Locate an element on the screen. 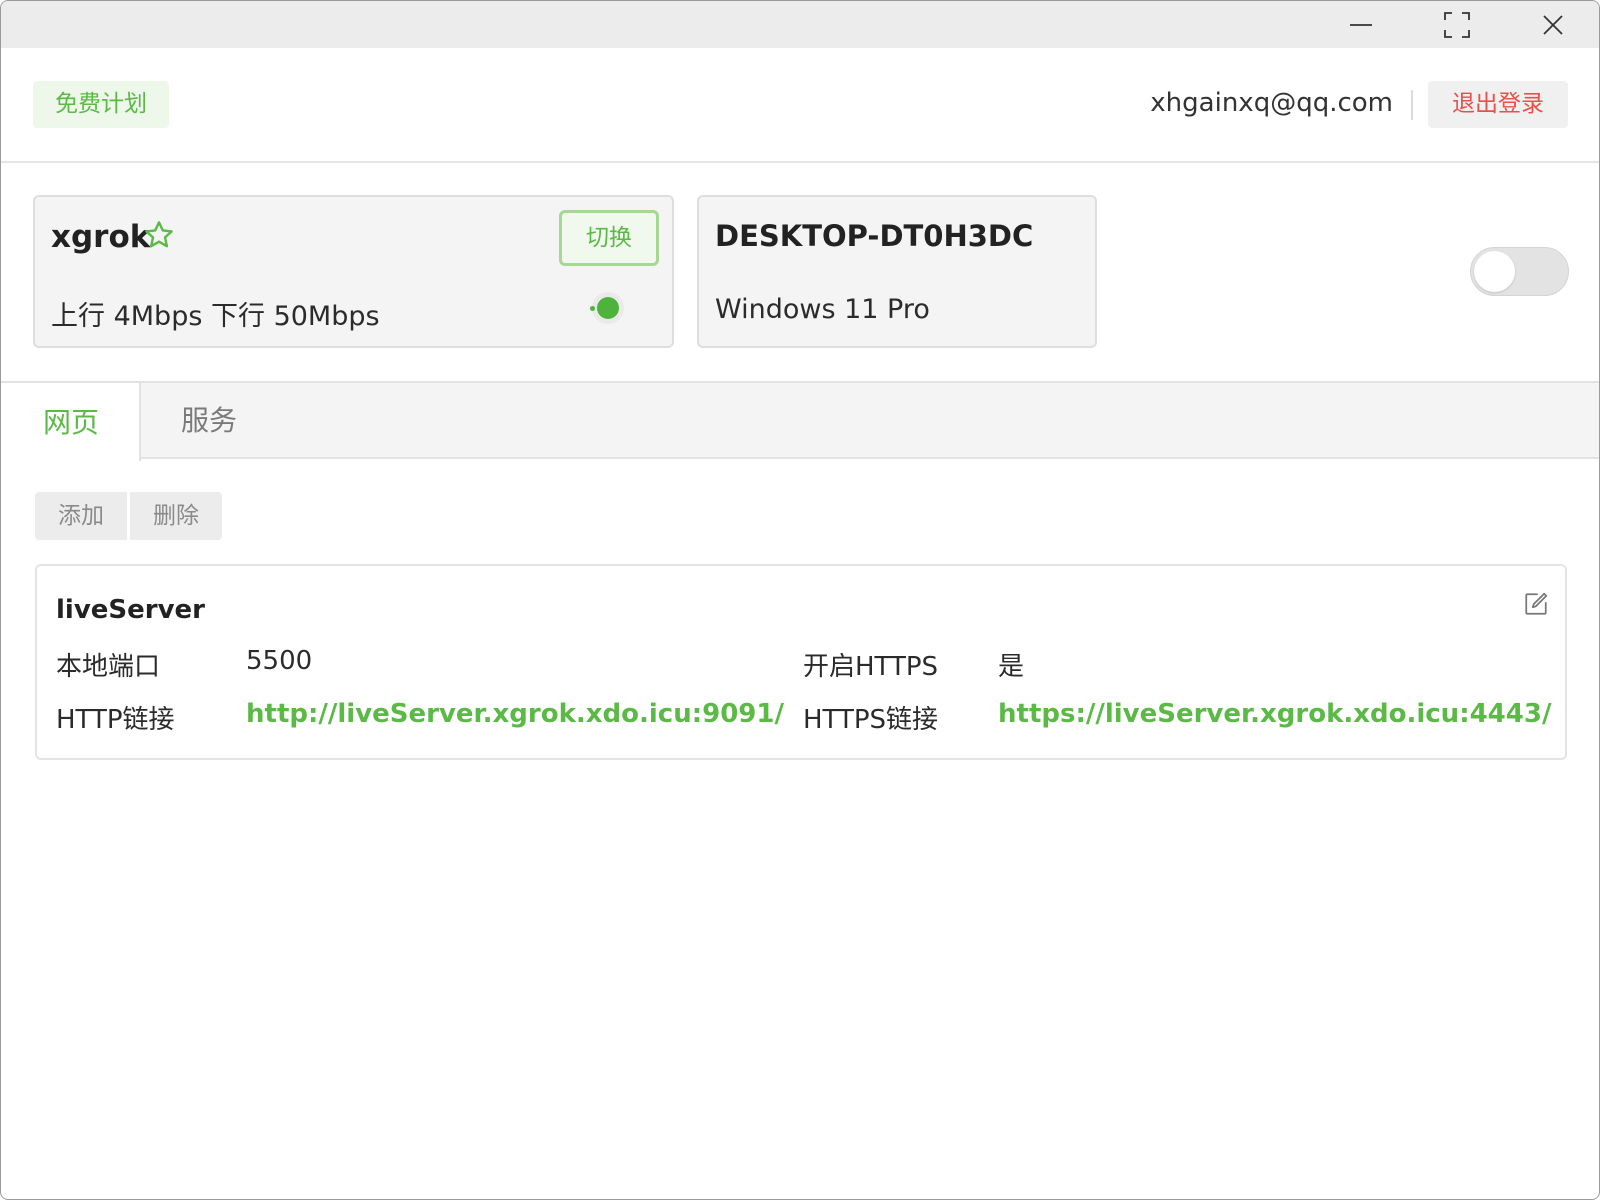 This screenshot has width=1600, height=1200. star-outline-icon is located at coordinates (159, 235).